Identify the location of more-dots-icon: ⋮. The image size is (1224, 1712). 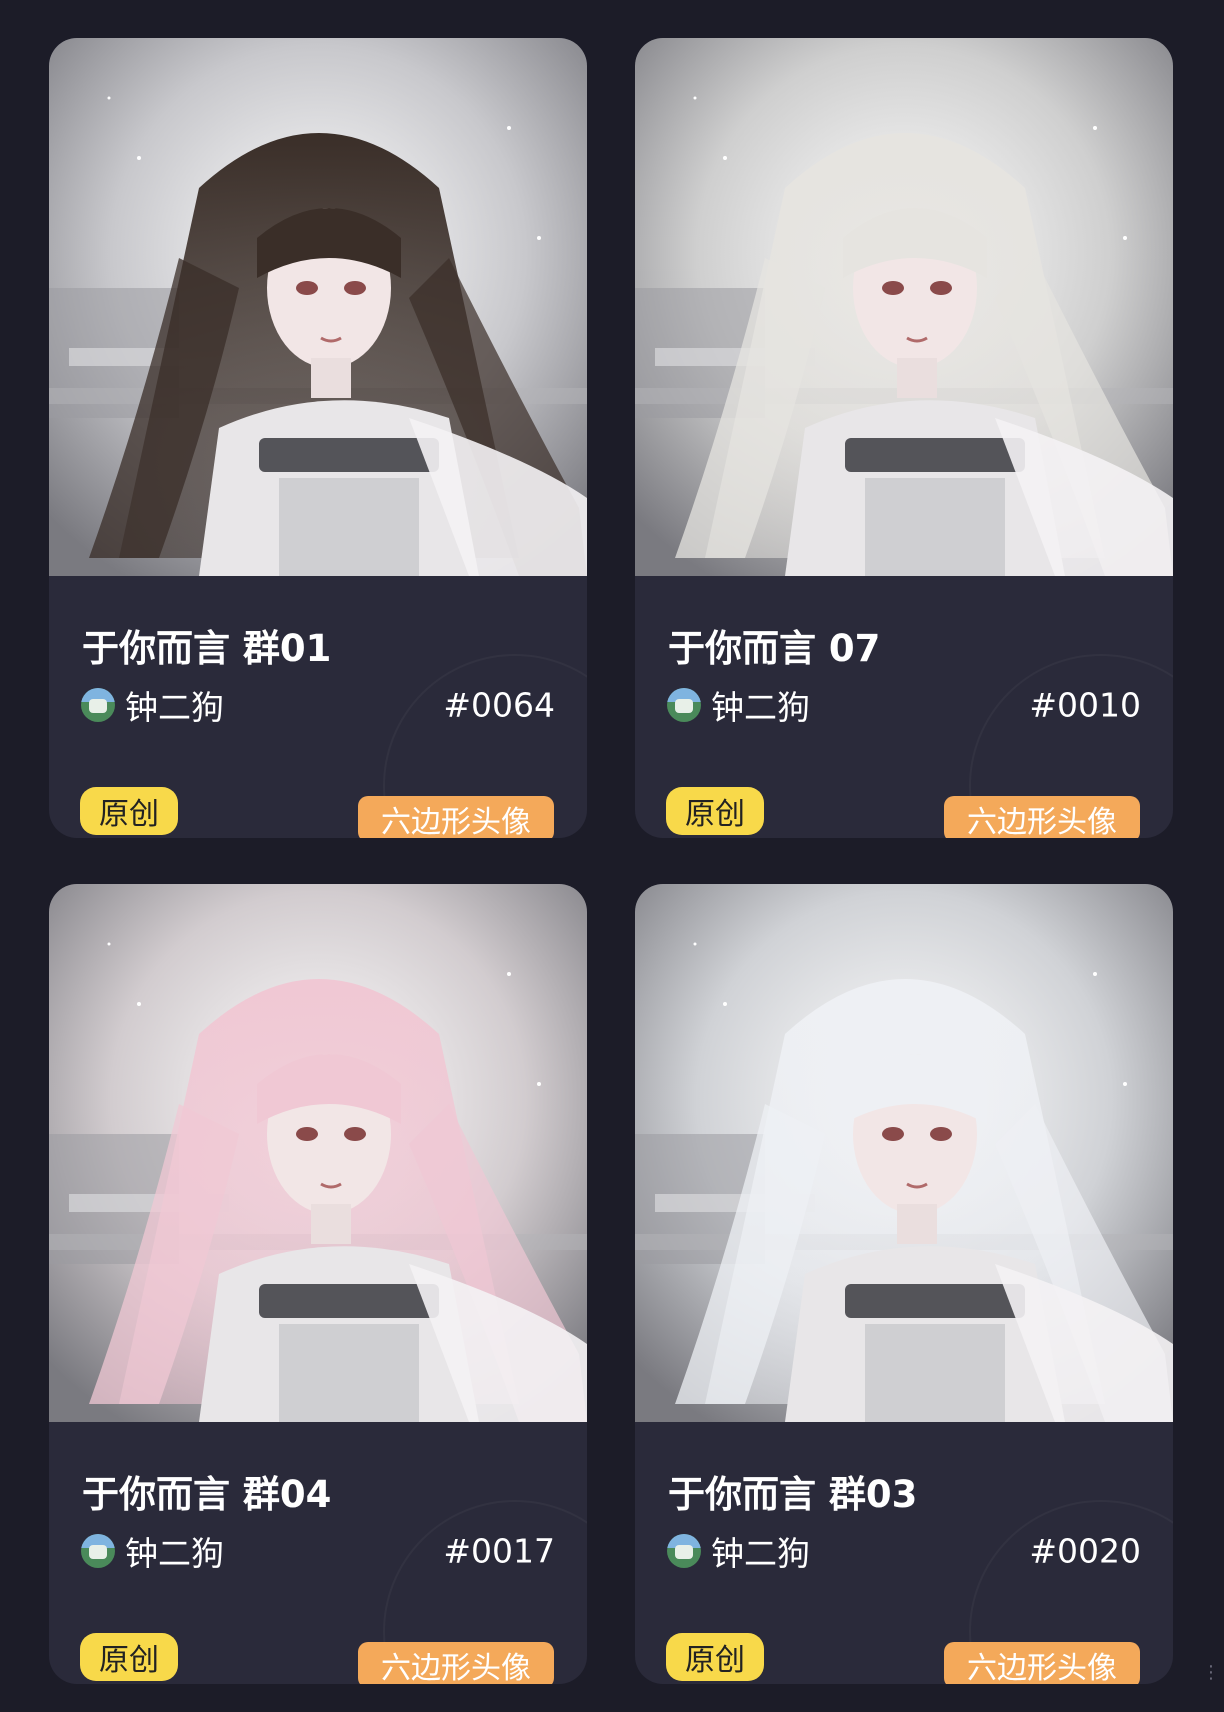
(1211, 1677).